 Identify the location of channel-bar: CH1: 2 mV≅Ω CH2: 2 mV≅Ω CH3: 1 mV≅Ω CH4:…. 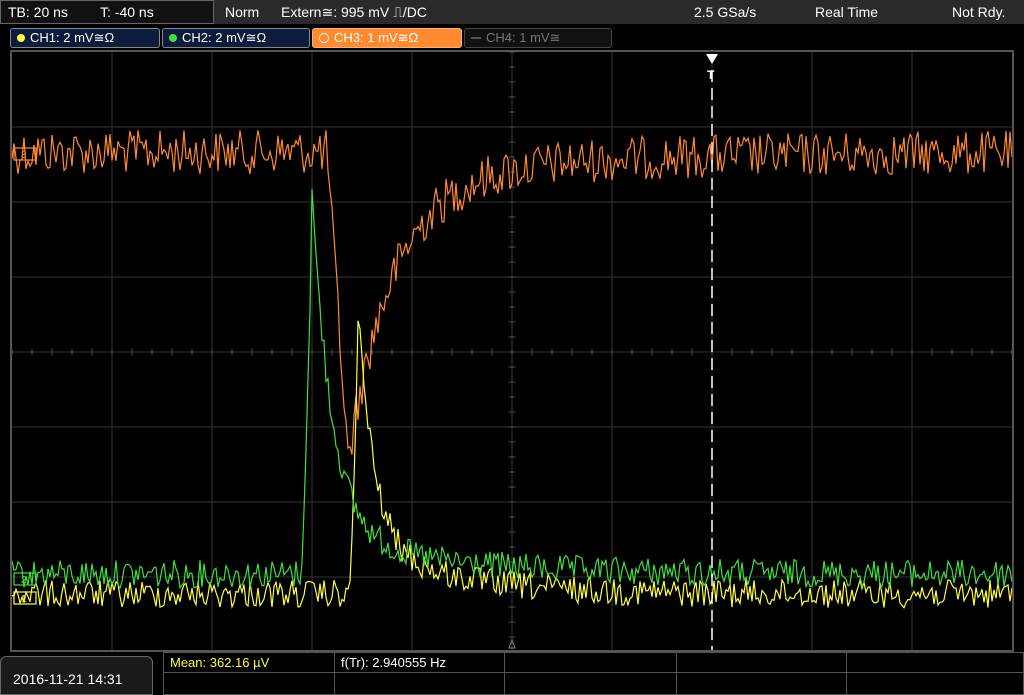
(512, 37).